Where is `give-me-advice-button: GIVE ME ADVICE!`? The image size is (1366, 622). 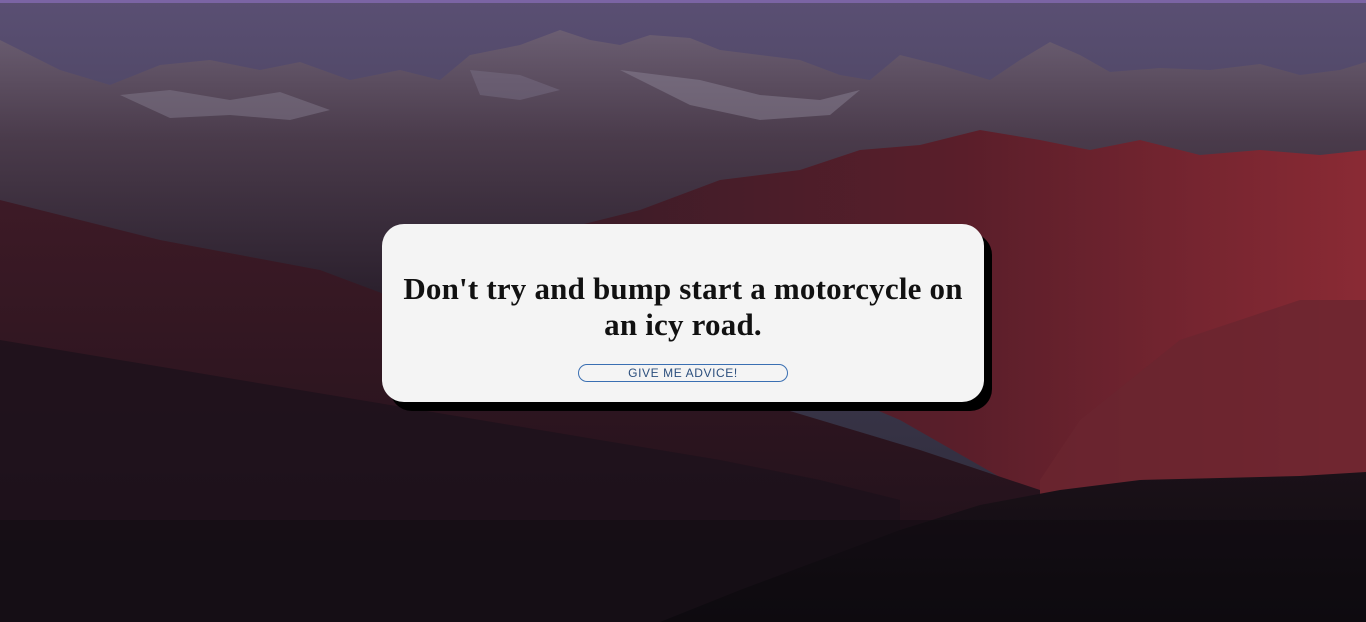
give-me-advice-button: GIVE ME ADVICE! is located at coordinates (683, 373).